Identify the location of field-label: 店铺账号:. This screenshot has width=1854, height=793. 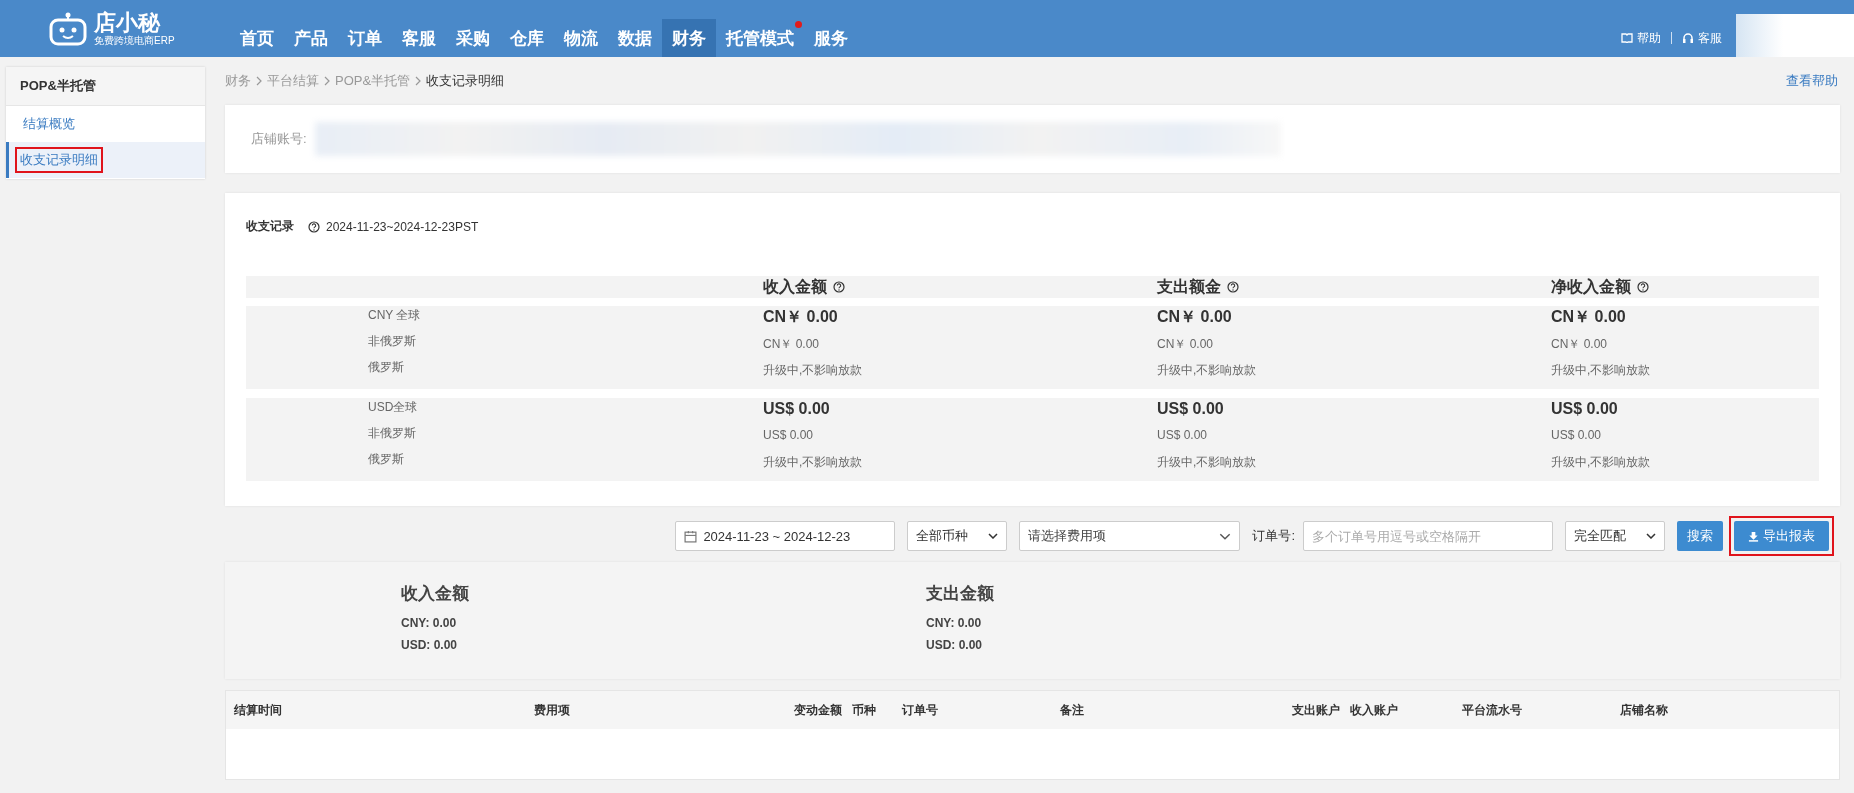
(279, 139).